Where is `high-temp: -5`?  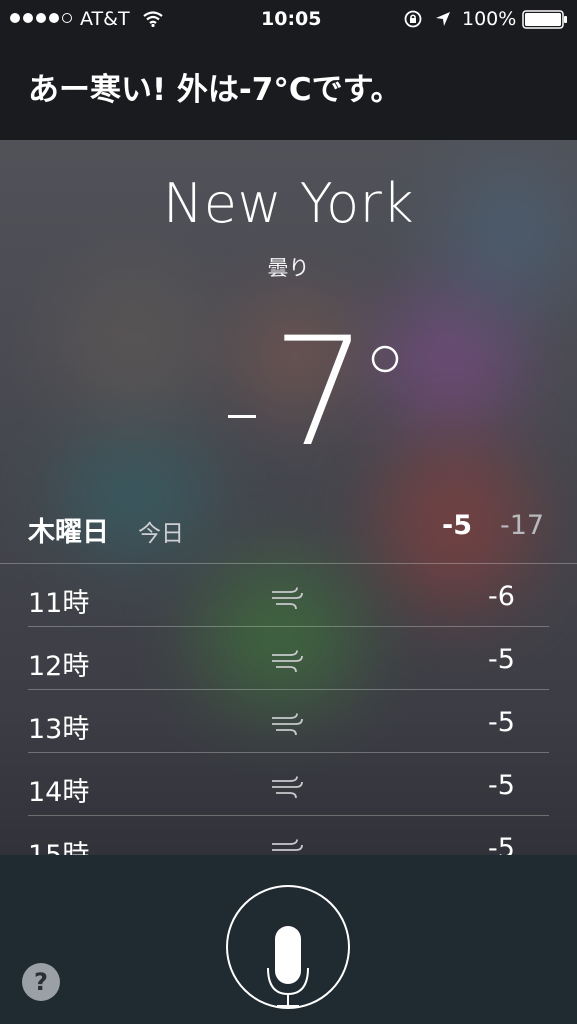
high-temp: -5 is located at coordinates (457, 525).